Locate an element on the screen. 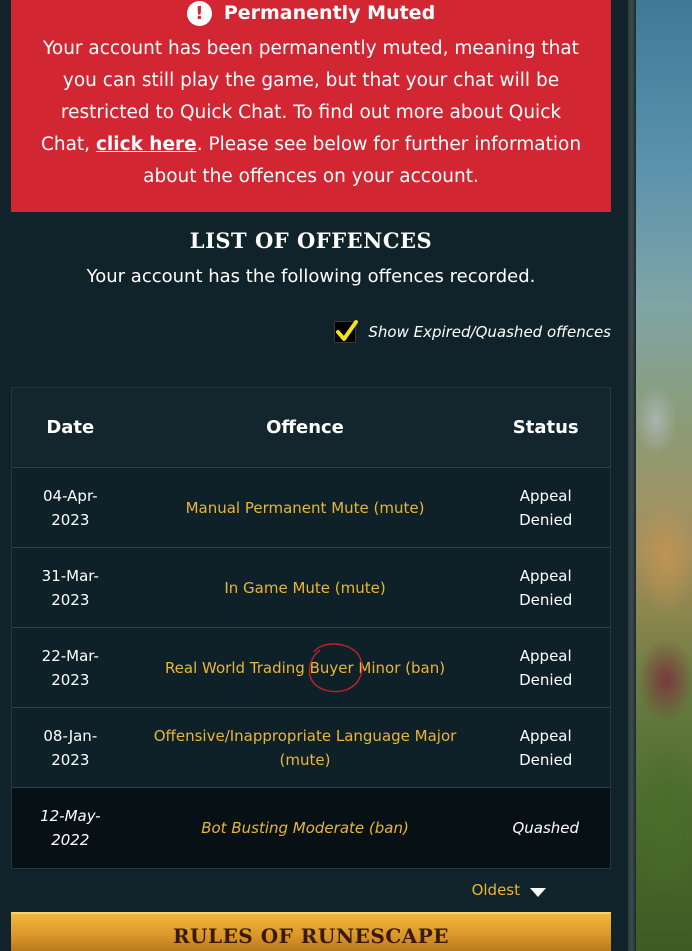 The width and height of the screenshot is (692, 951). show-expired-checkbox is located at coordinates (346, 331).